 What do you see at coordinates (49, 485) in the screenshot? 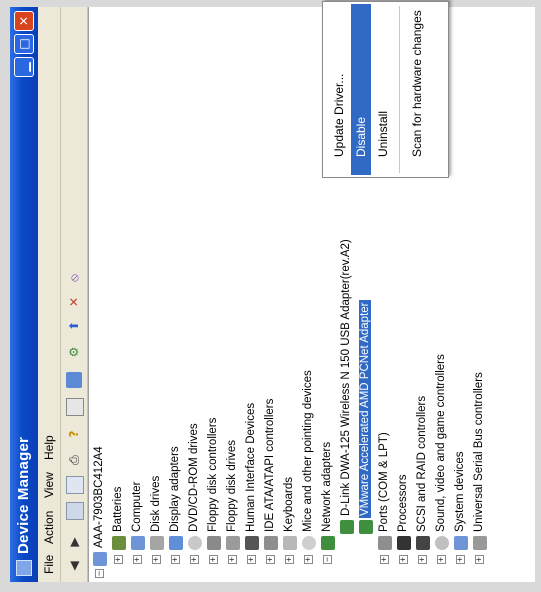
I see `menu-view: View` at bounding box center [49, 485].